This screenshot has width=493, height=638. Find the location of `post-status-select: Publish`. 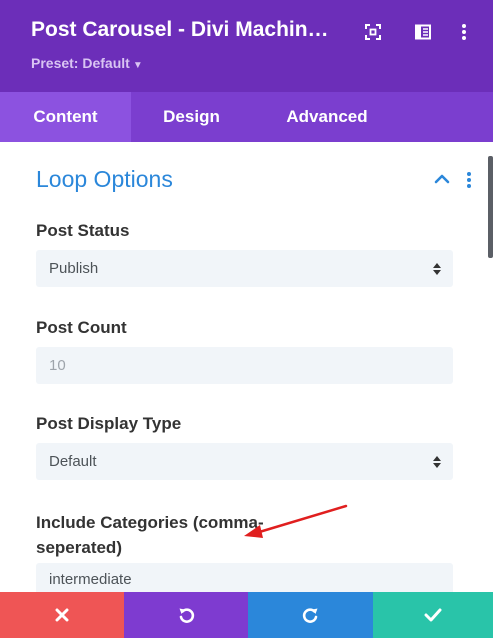

post-status-select: Publish is located at coordinates (244, 268).